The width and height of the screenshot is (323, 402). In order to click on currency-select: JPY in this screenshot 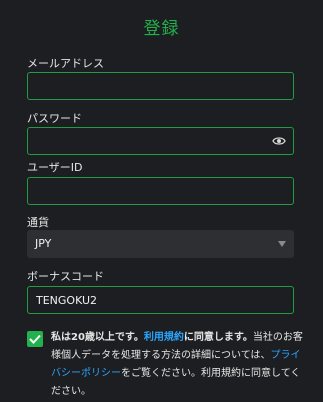, I will do `click(160, 244)`.